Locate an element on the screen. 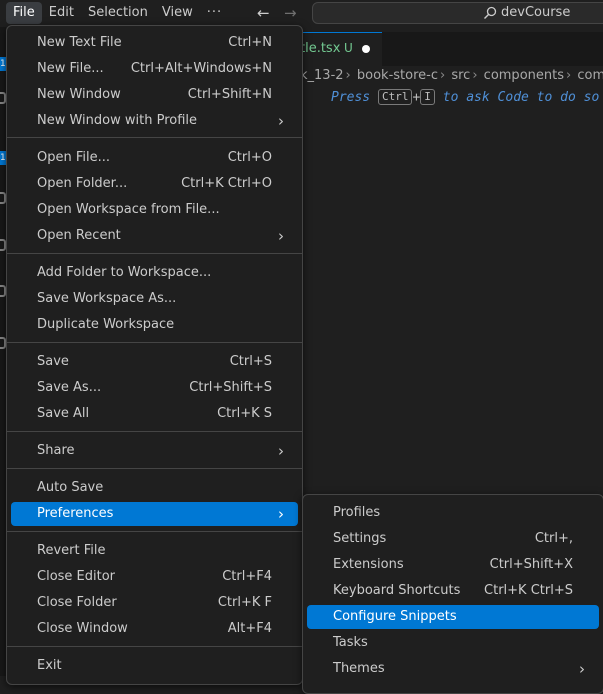 The image size is (603, 694). menu-item-label: Open Recent is located at coordinates (79, 235).